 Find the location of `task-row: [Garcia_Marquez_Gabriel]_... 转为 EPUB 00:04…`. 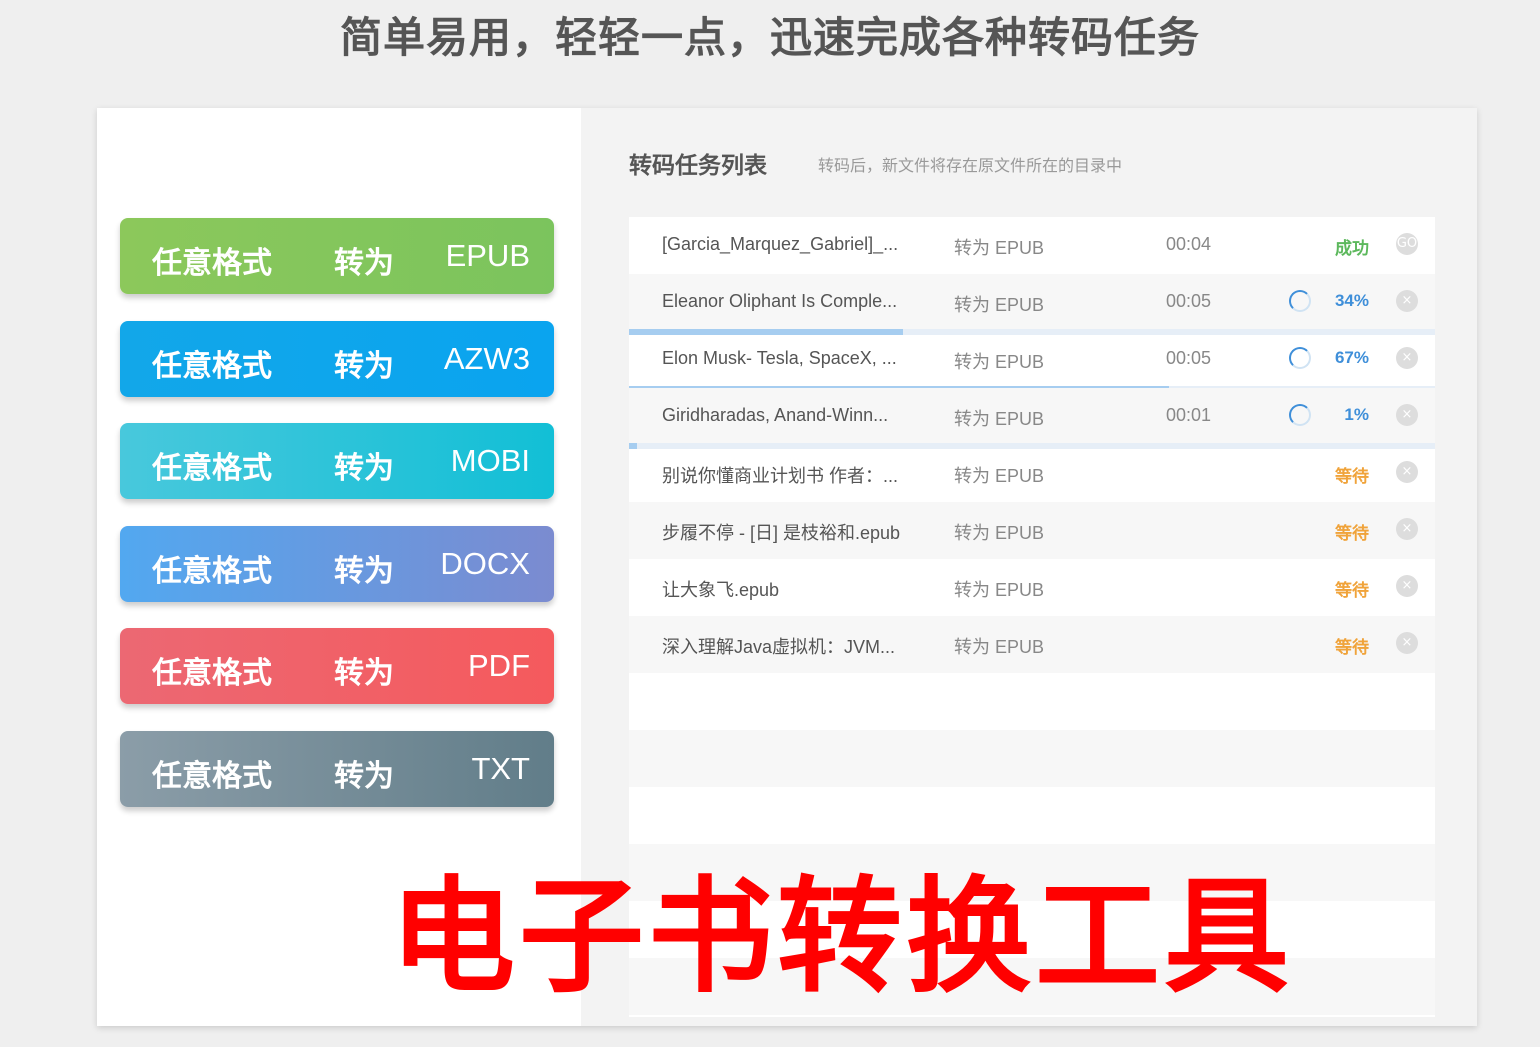

task-row: [Garcia_Marquez_Gabriel]_... 转为 EPUB 00:04… is located at coordinates (1032, 245).